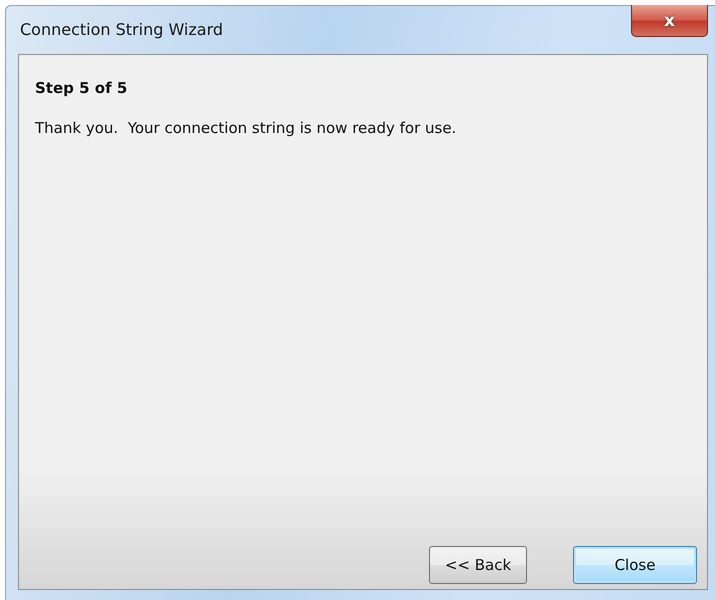 Image resolution: width=715 pixels, height=600 pixels. Describe the element at coordinates (122, 29) in the screenshot. I see `window-title: Connection String Wizard` at that location.